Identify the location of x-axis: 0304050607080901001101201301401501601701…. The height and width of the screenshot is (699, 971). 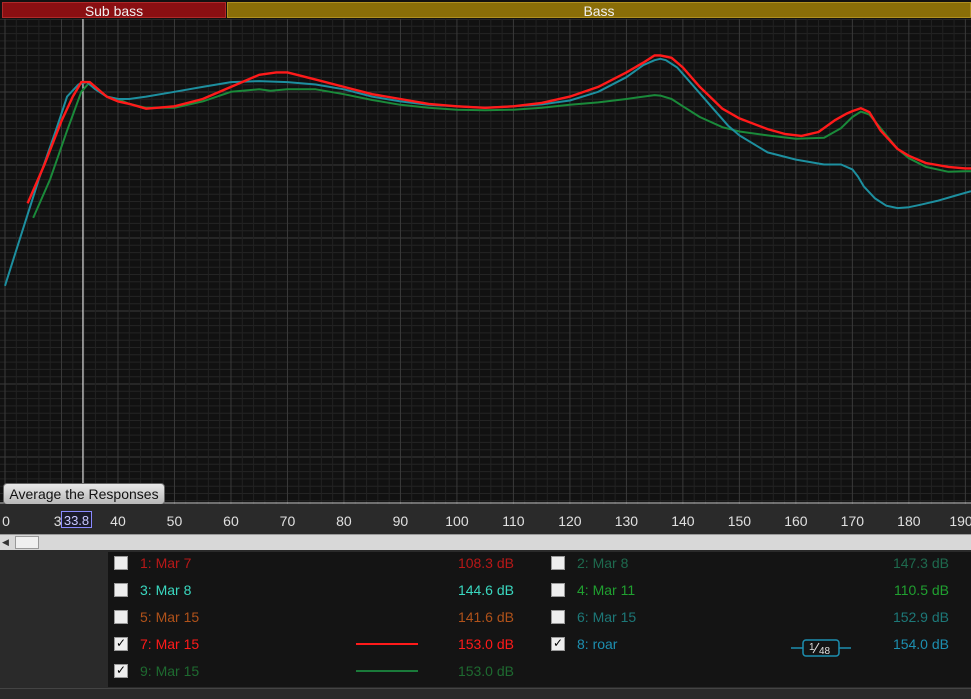
(485, 519).